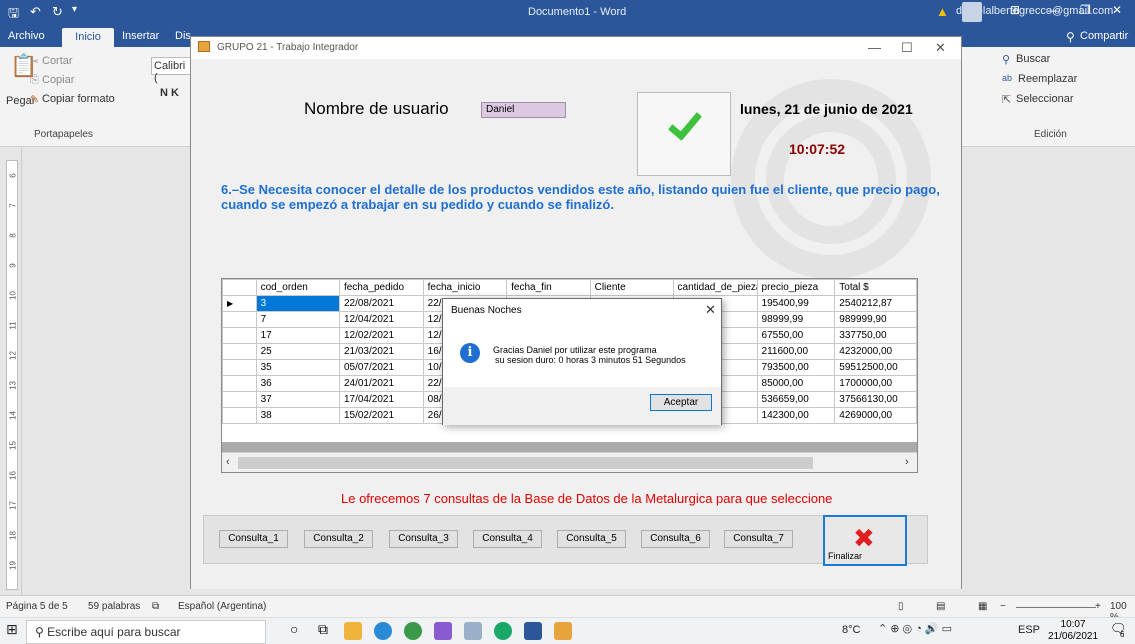  Describe the element at coordinates (875, 367) in the screenshot. I see `table-cell: 59512500,00` at that location.